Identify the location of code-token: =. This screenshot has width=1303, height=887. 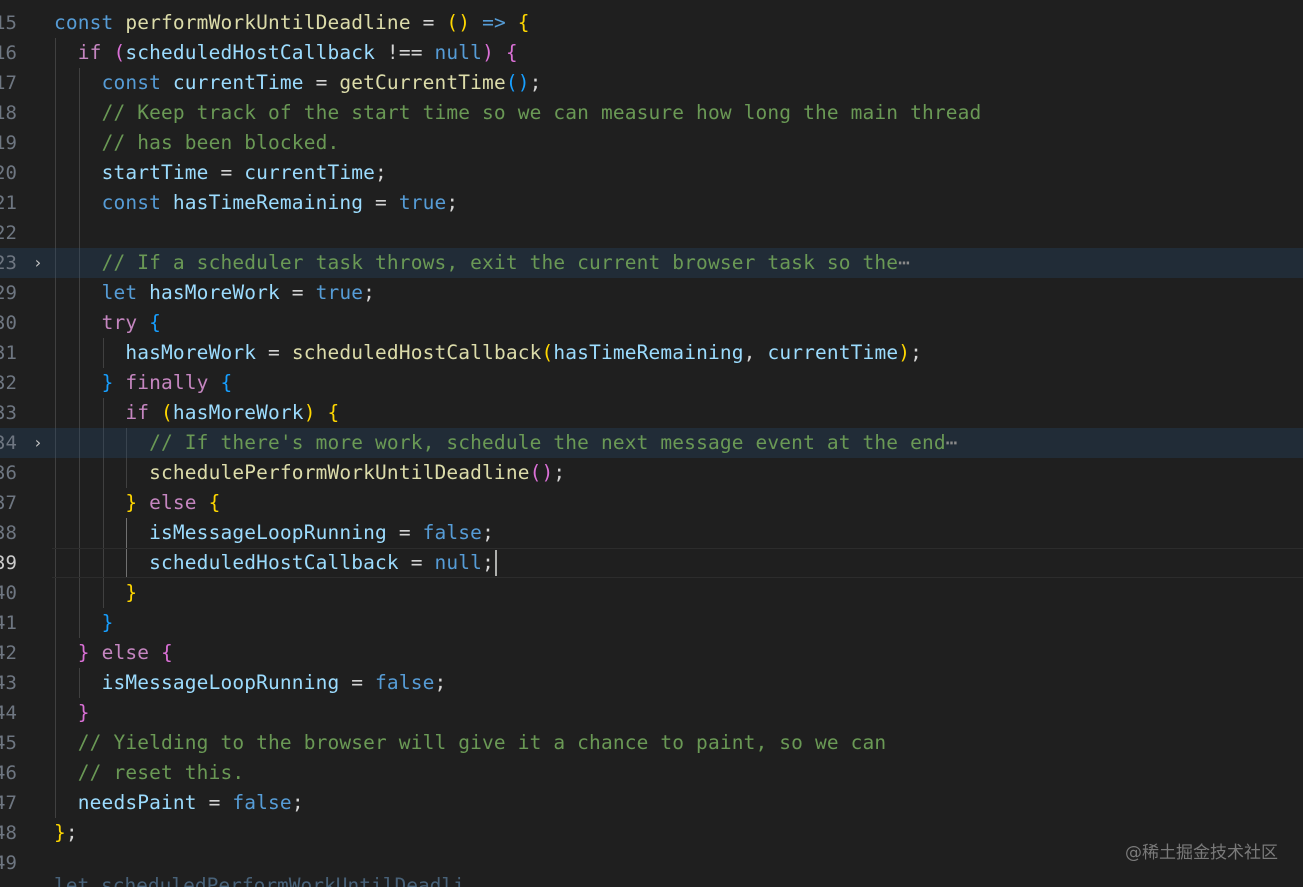
(274, 352).